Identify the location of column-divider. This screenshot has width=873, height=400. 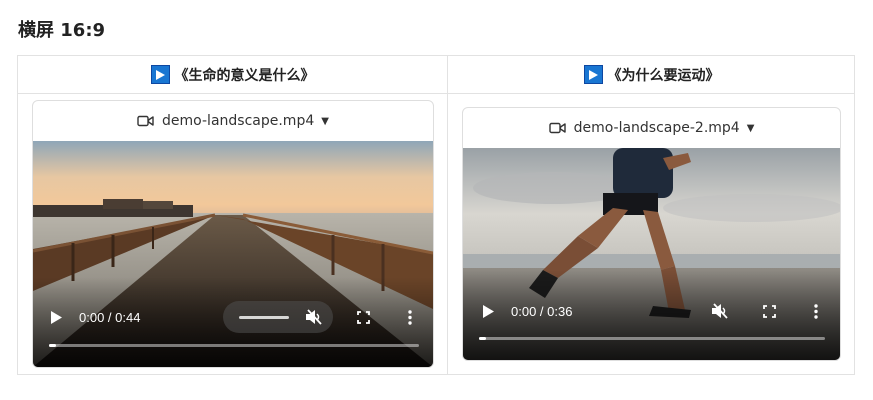
(447, 215).